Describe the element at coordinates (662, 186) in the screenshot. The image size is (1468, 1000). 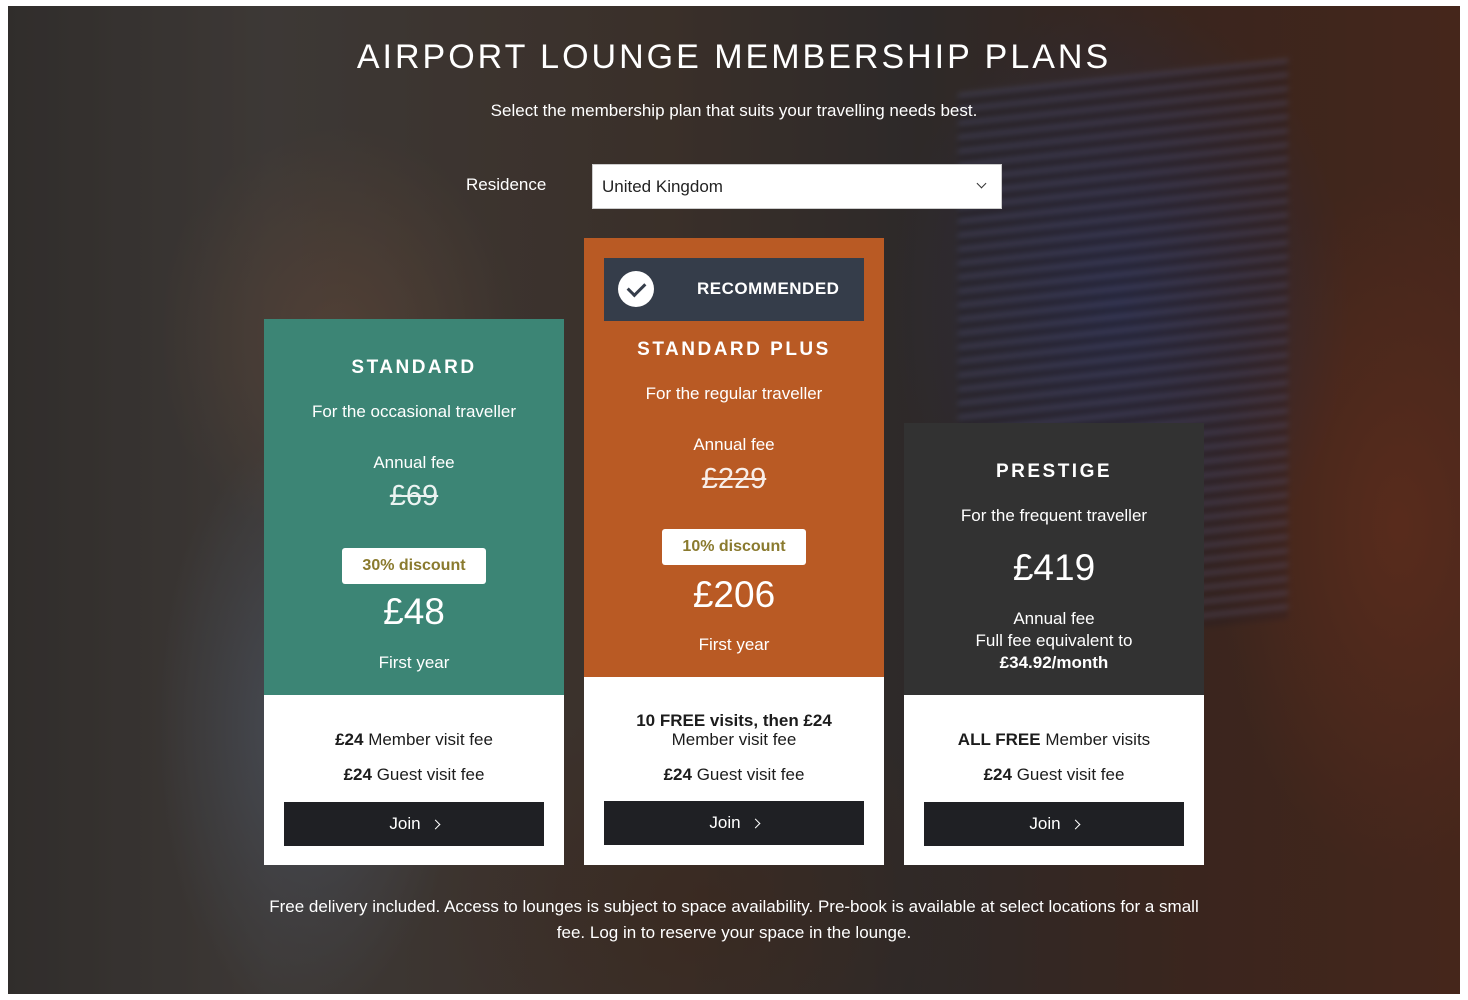
I see `residence-selected-value: United Kingdom` at that location.